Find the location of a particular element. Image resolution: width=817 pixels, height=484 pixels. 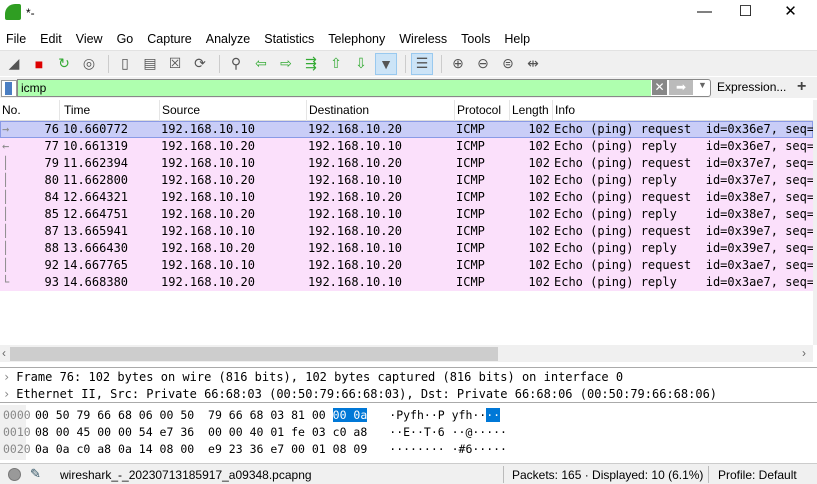

close-file-icon: ☒ is located at coordinates (175, 64).